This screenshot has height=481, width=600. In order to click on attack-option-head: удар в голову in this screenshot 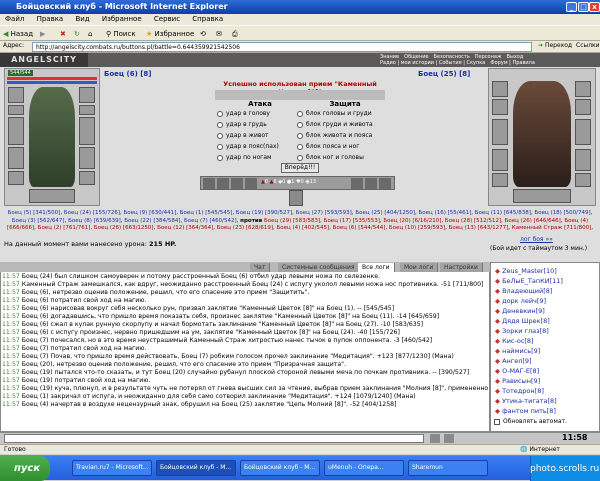, I will do `click(248, 113)`.